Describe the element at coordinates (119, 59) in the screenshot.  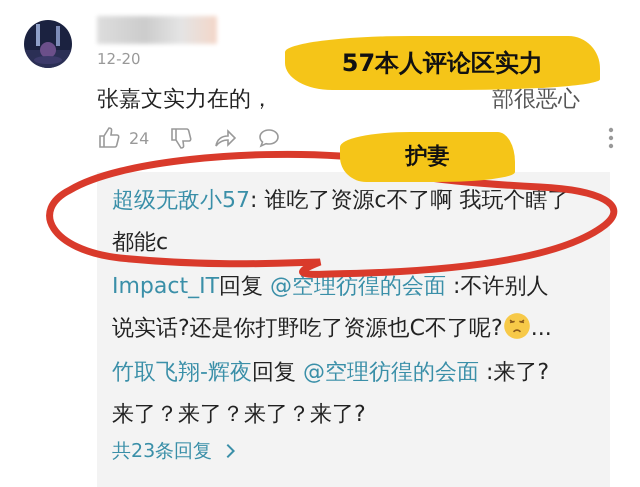
I see `comment-date: 12-20` at that location.